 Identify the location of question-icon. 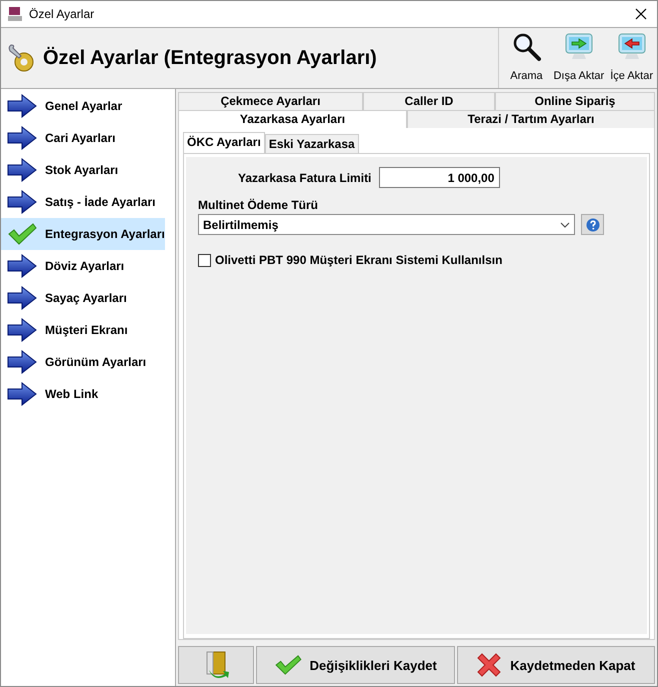
(593, 225).